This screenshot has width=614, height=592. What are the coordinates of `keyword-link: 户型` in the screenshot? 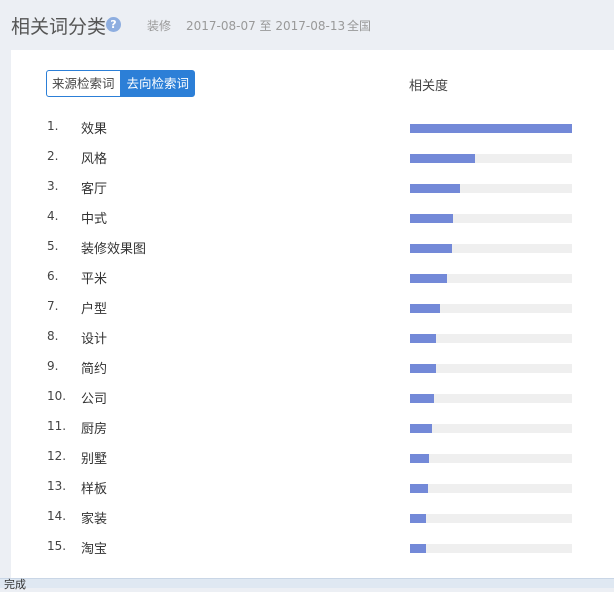 It's located at (94, 307).